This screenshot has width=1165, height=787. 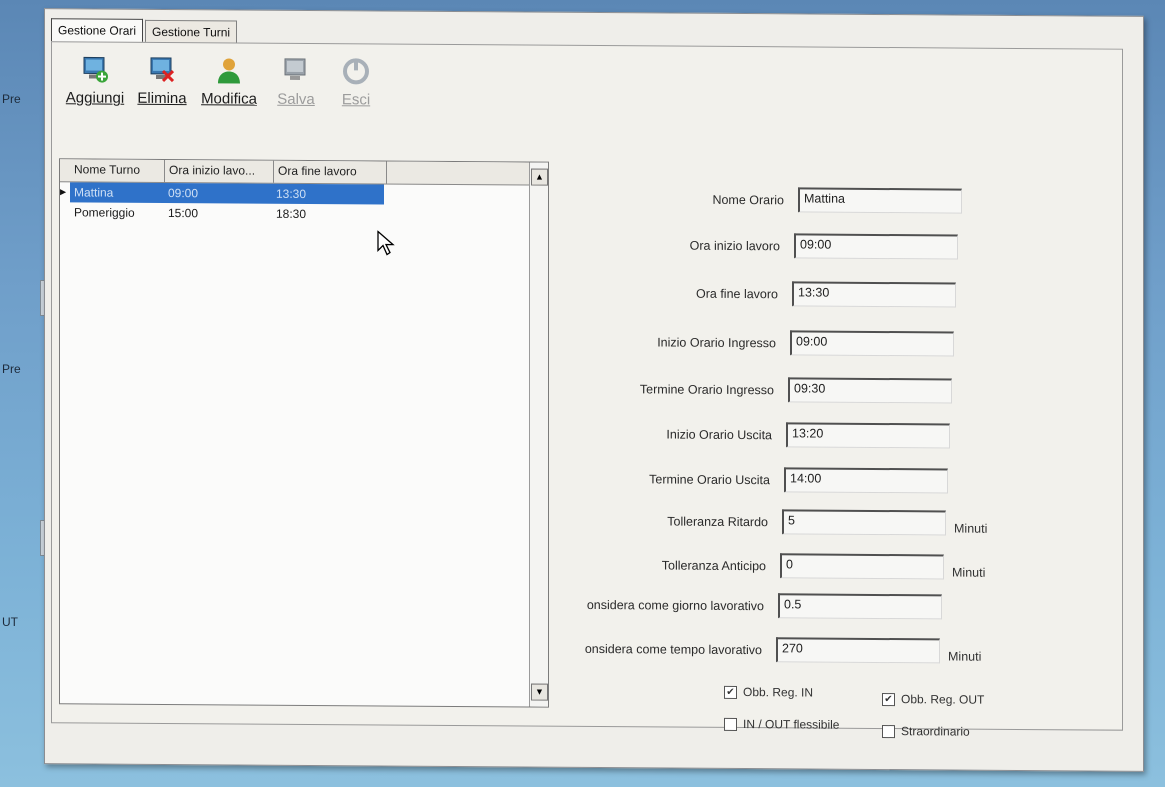 I want to click on row-tolleranza-anticipo: Tolleranza Anticipo 0 Minuti, so click(x=759, y=566).